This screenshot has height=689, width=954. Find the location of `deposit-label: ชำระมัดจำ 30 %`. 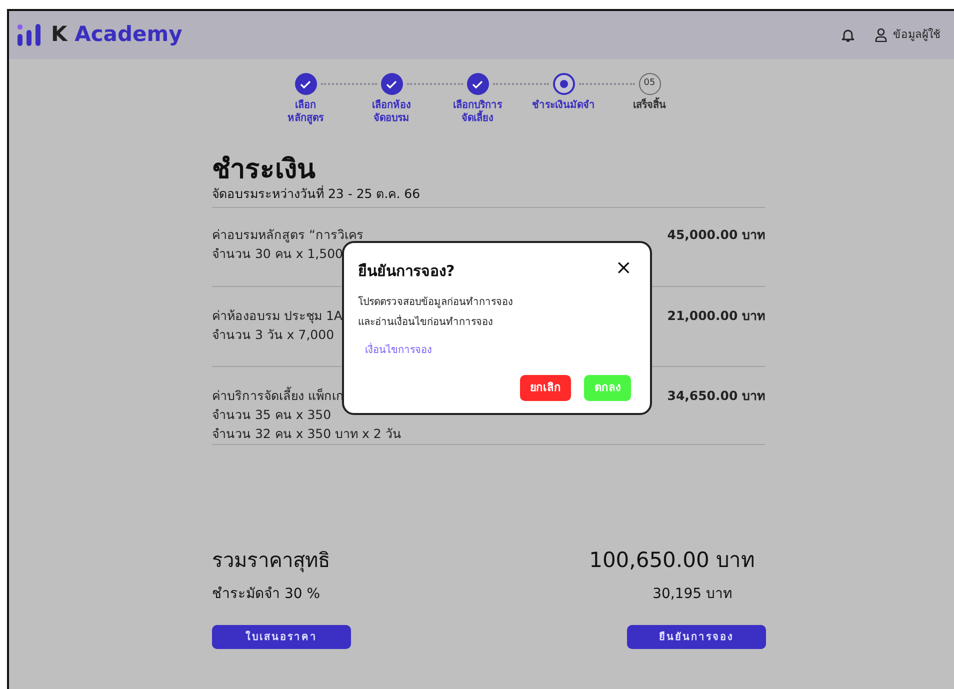

deposit-label: ชำระมัดจำ 30 % is located at coordinates (266, 594).